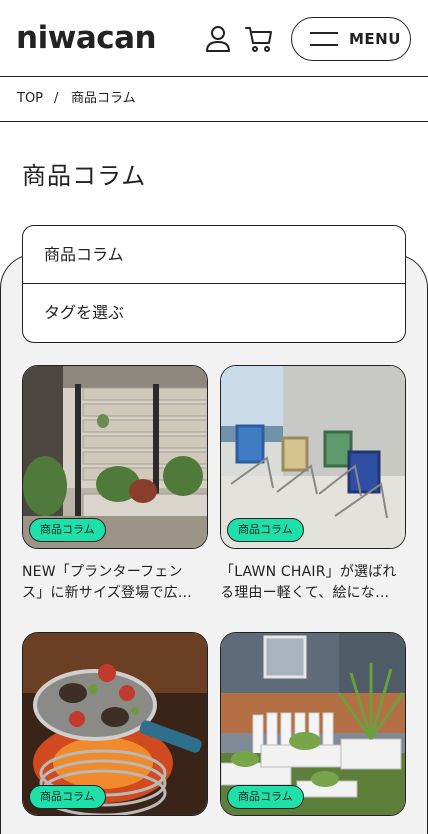 This screenshot has height=834, width=428. What do you see at coordinates (214, 99) in the screenshot?
I see `breadcrumb: TOP / 商品コラム` at bounding box center [214, 99].